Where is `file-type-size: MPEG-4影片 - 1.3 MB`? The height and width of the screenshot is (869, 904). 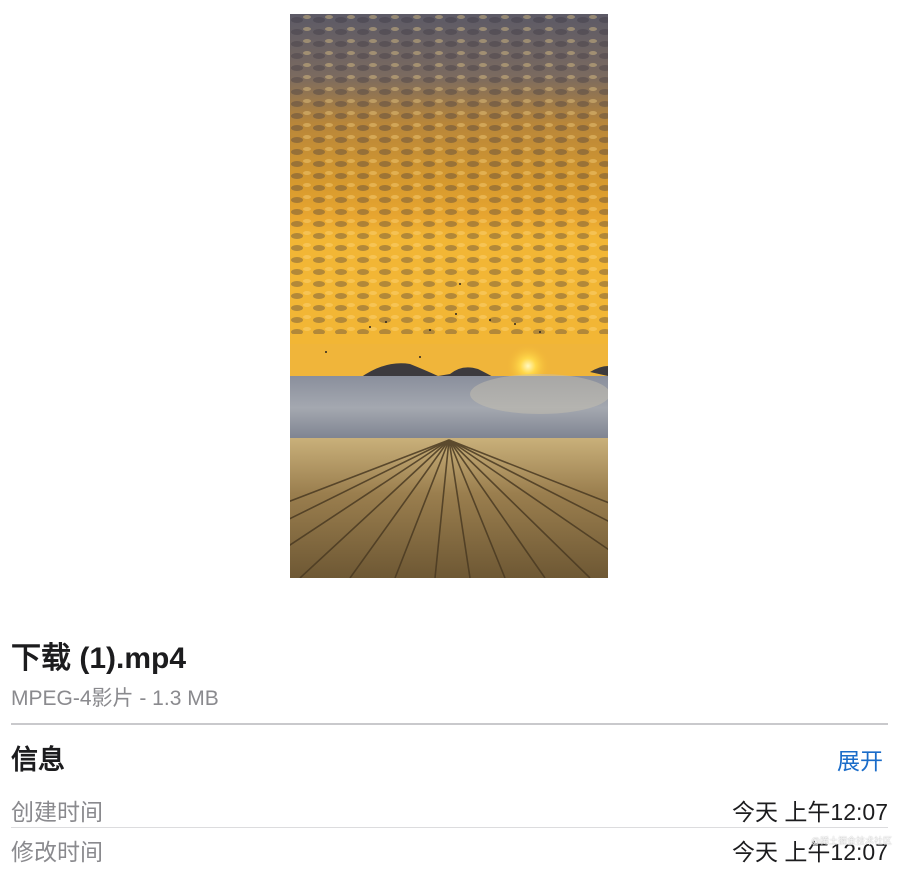 file-type-size: MPEG-4影片 - 1.3 MB is located at coordinates (115, 698).